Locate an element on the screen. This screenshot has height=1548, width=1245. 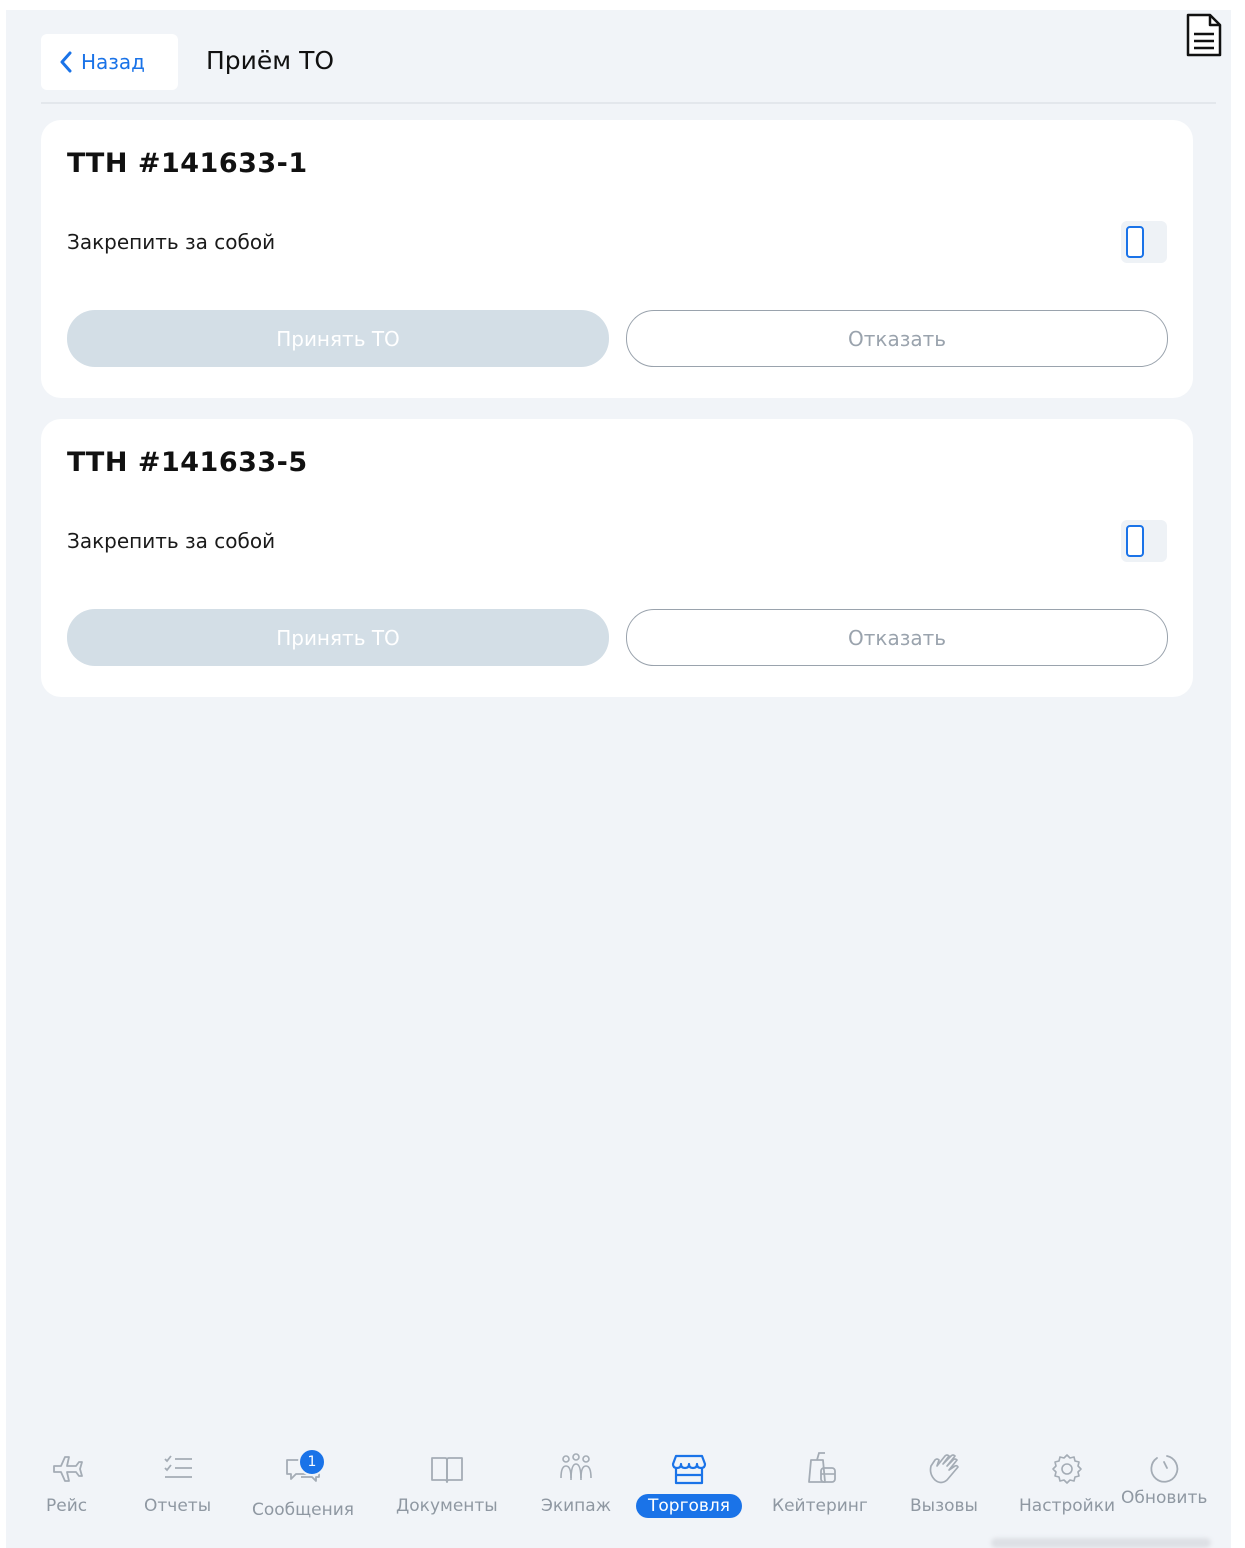
crew-icon is located at coordinates (576, 1467).